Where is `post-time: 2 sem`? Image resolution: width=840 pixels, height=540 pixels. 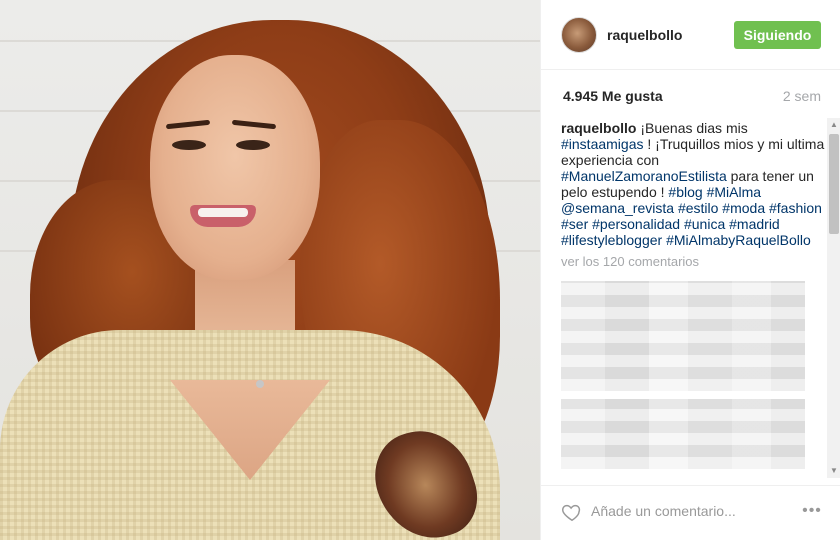 post-time: 2 sem is located at coordinates (802, 96).